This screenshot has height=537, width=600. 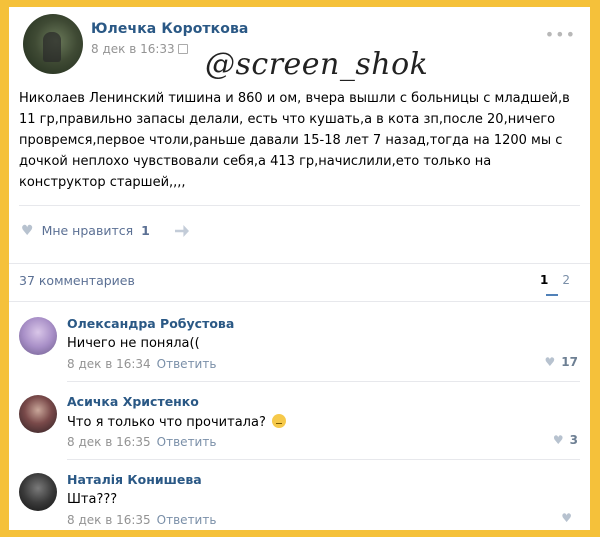 I want to click on post-date: 8 дек в 16:33, so click(x=139, y=49).